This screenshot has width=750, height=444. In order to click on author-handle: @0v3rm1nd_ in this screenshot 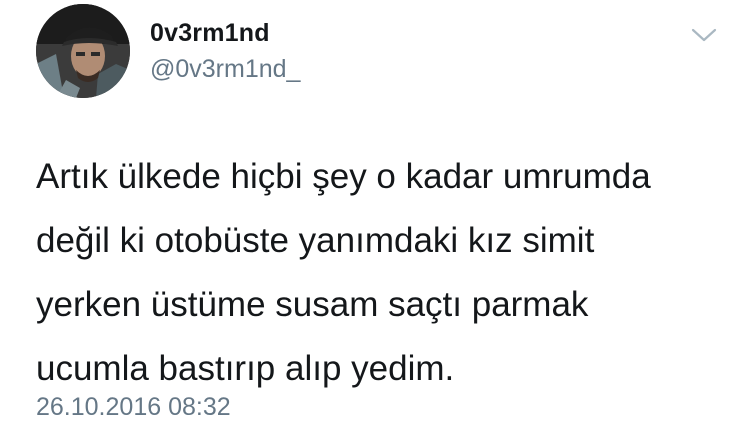, I will do `click(225, 69)`.